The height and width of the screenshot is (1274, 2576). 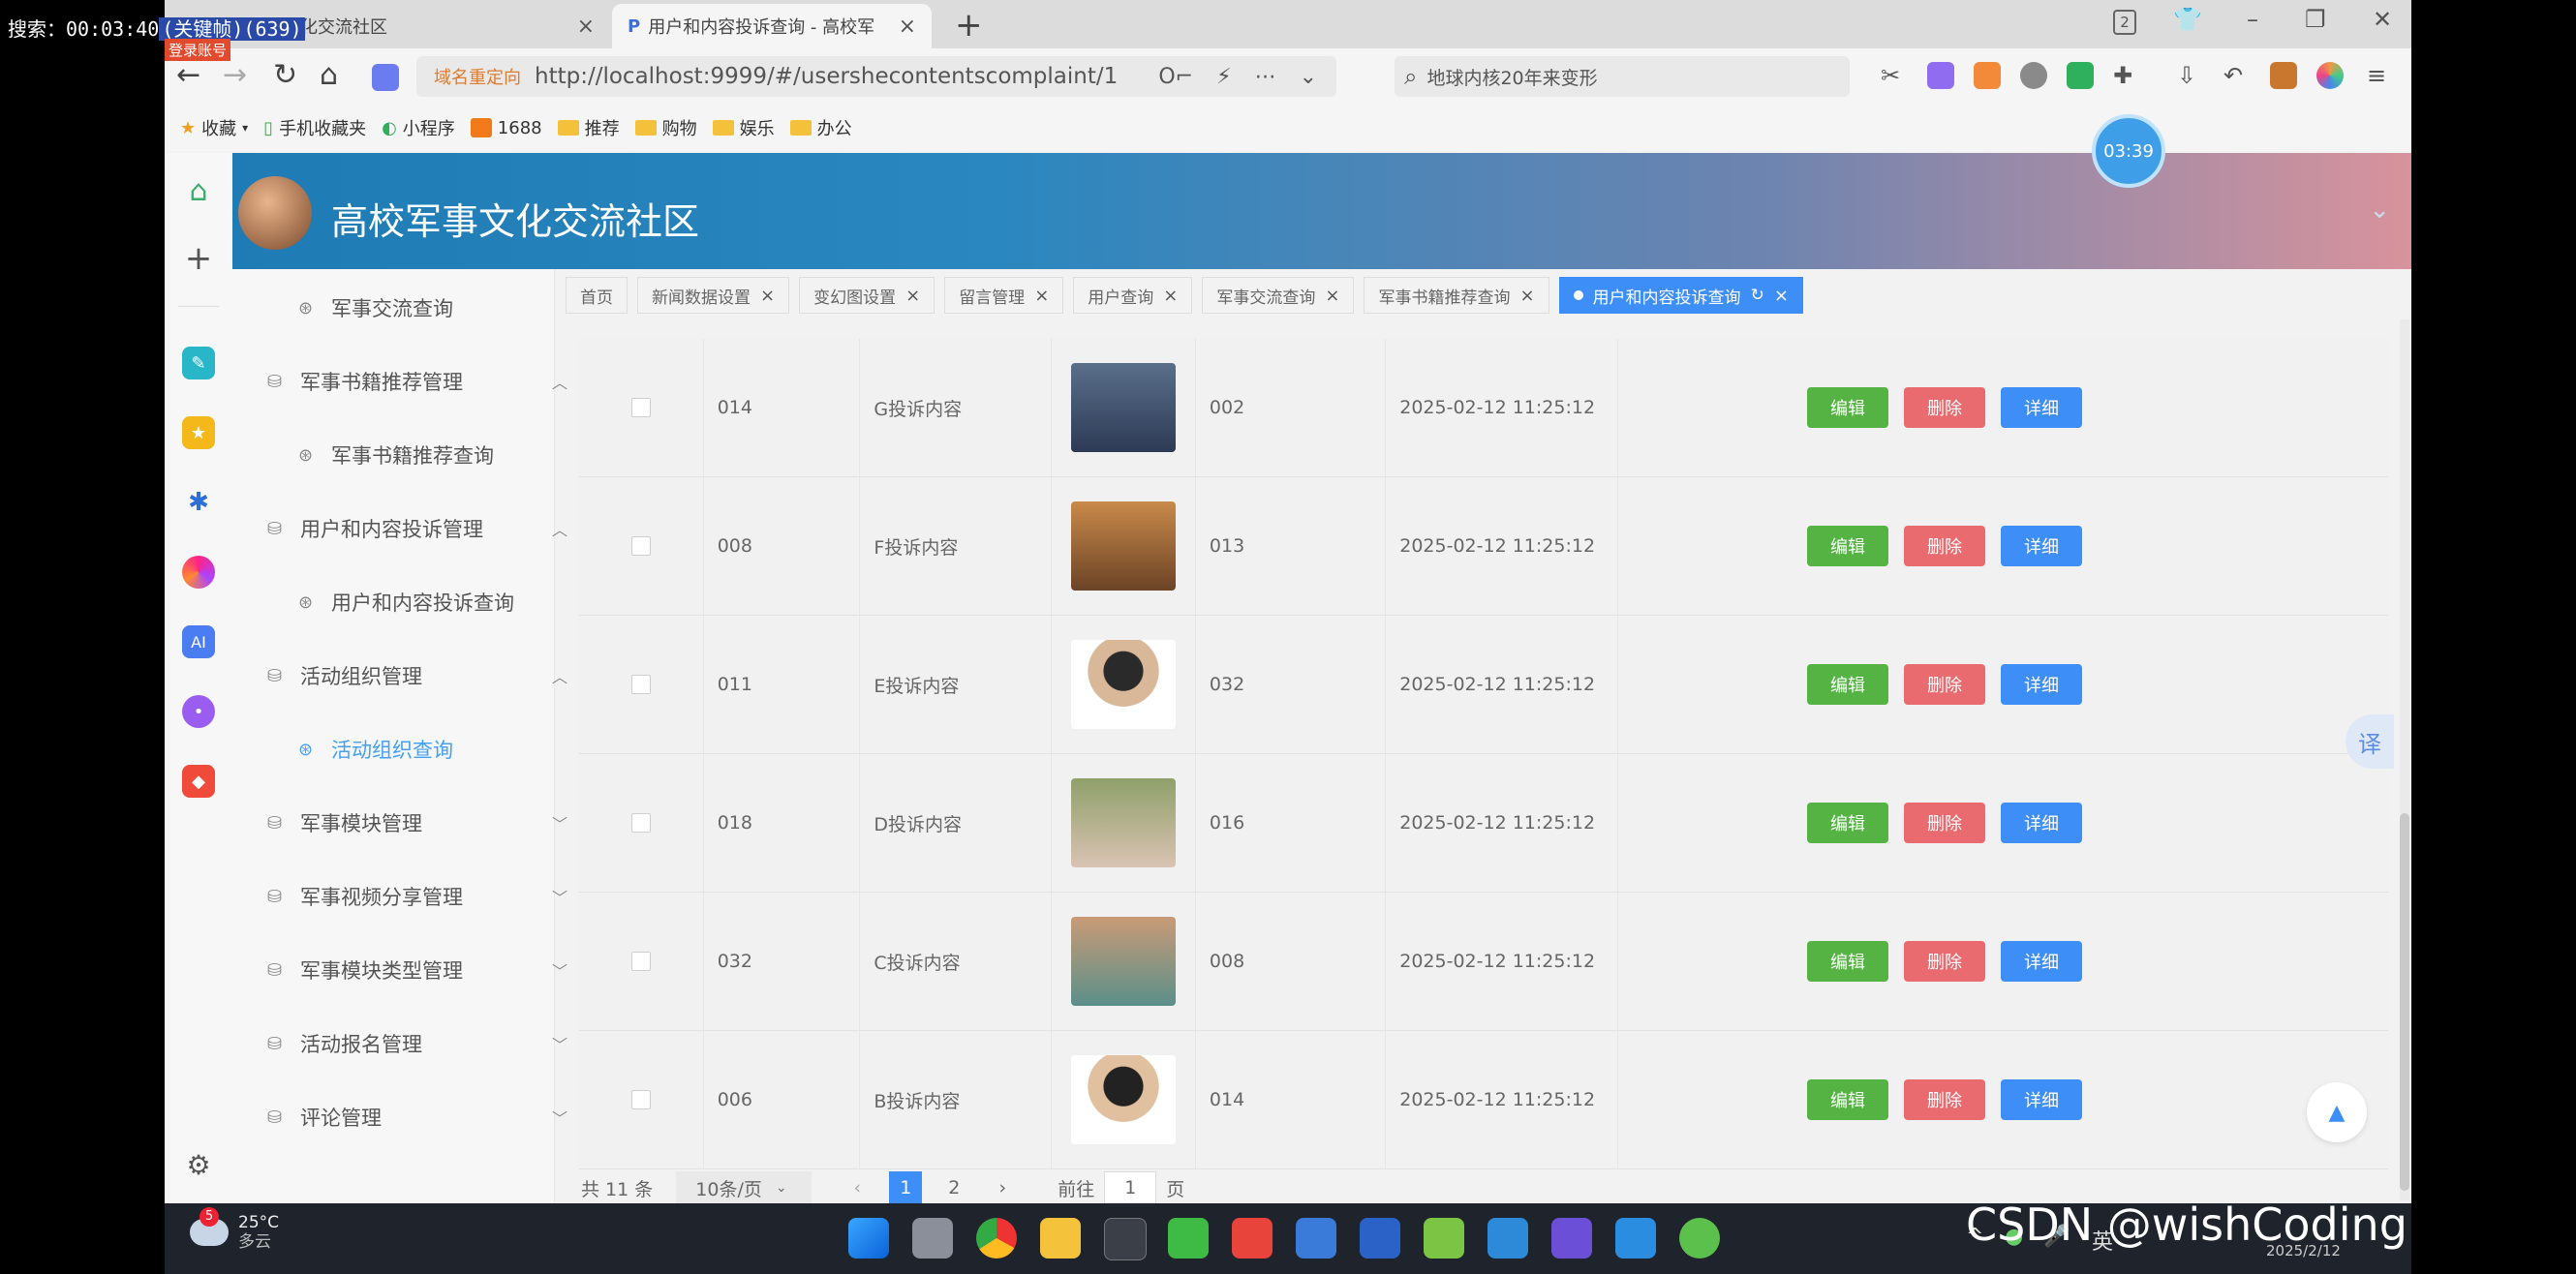 What do you see at coordinates (198, 503) in the screenshot?
I see `network-icon: ✱` at bounding box center [198, 503].